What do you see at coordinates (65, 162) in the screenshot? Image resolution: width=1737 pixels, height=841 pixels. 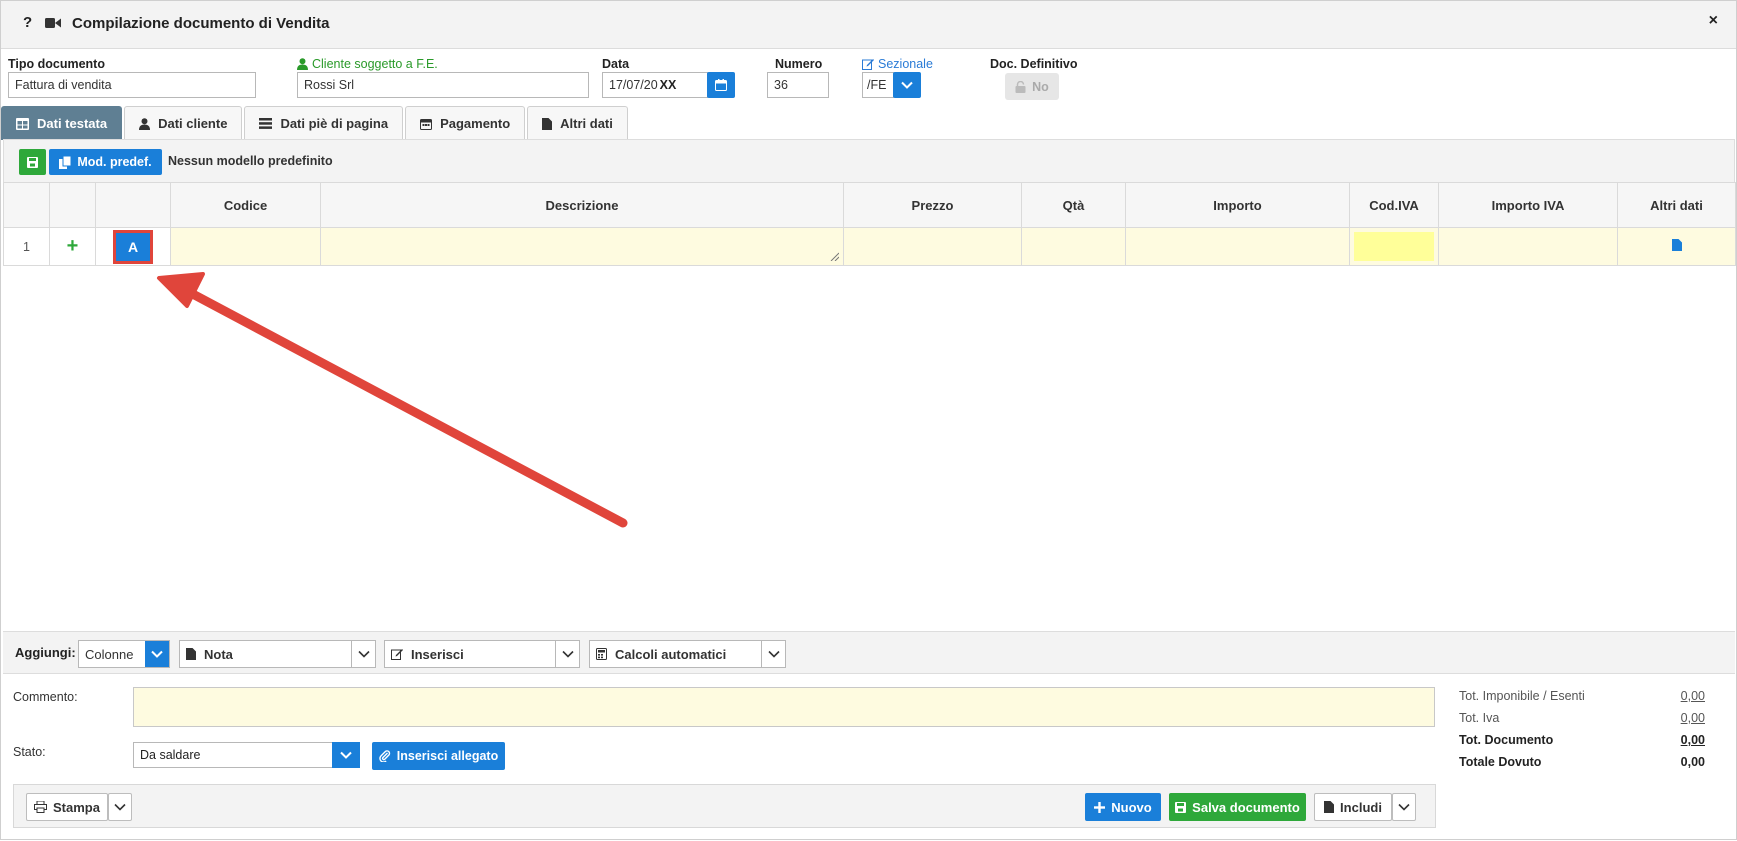 I see `copy-icon` at bounding box center [65, 162].